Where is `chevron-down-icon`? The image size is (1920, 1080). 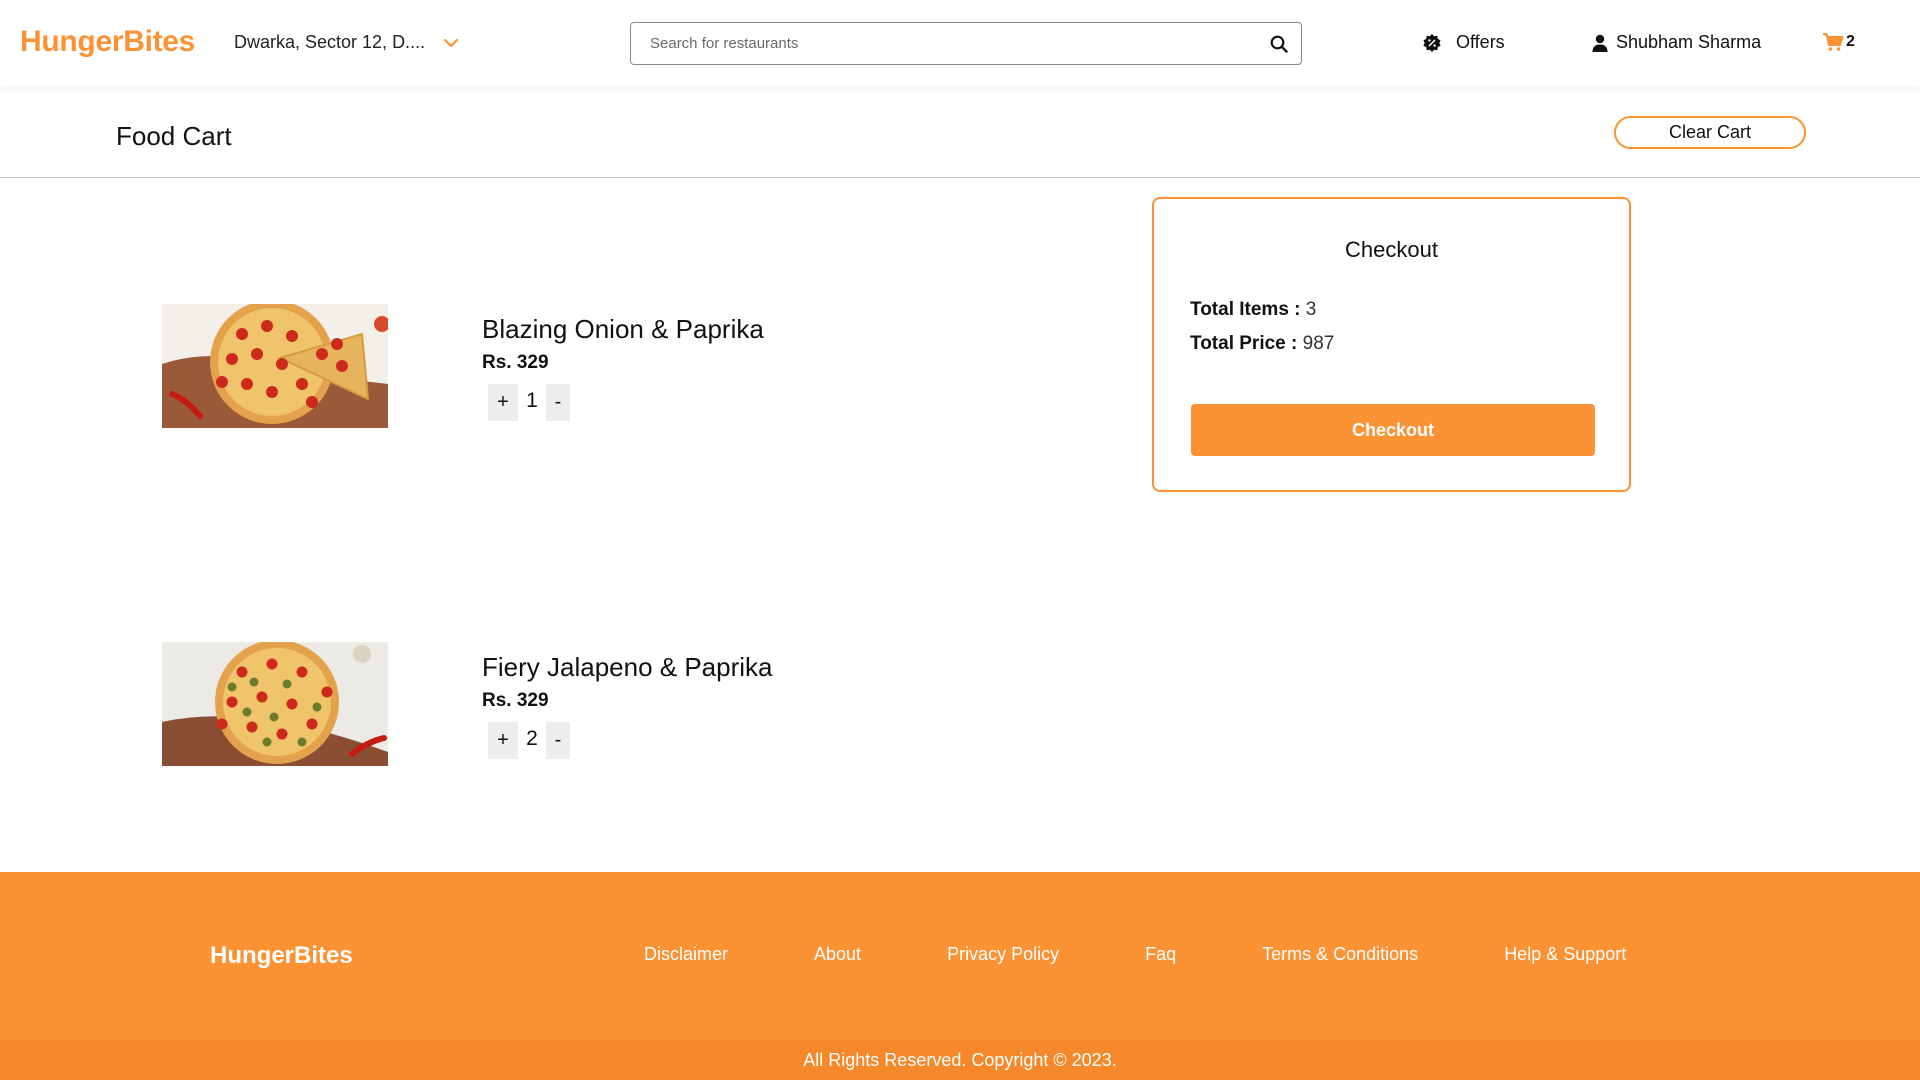
chevron-down-icon is located at coordinates (451, 42).